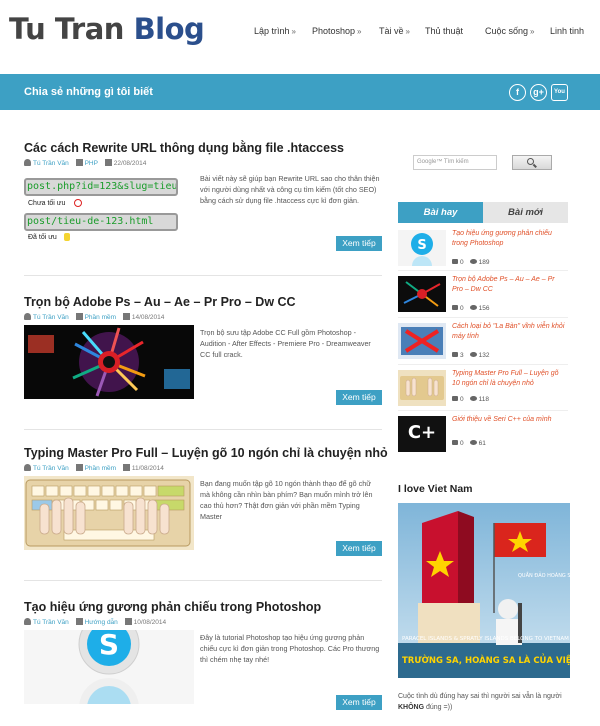  Describe the element at coordinates (532, 162) in the screenshot. I see `search-button` at that location.